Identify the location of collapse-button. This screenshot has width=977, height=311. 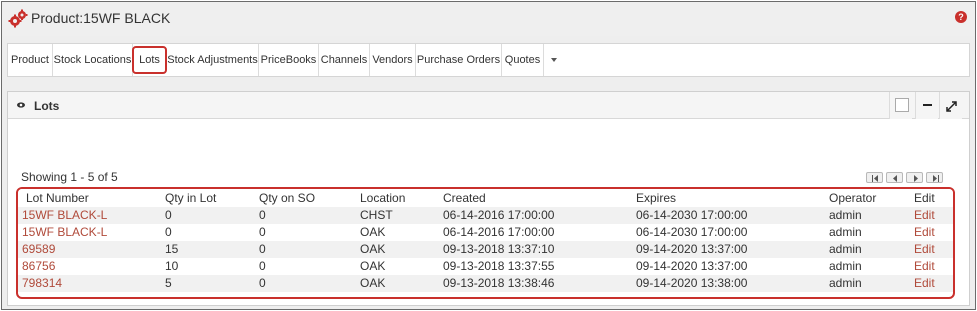
(926, 105).